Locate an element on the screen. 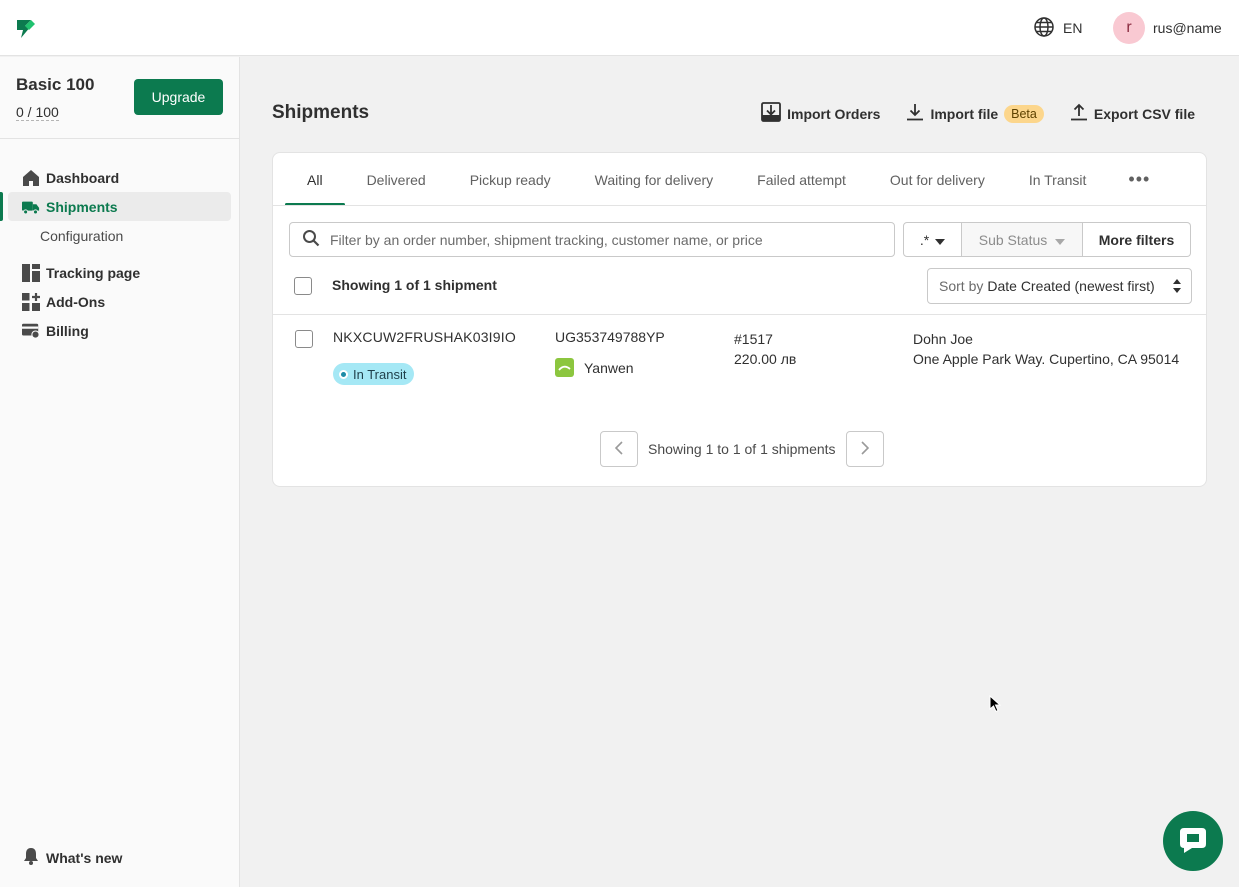  sidebar-item-label: Dashboard is located at coordinates (83, 177).